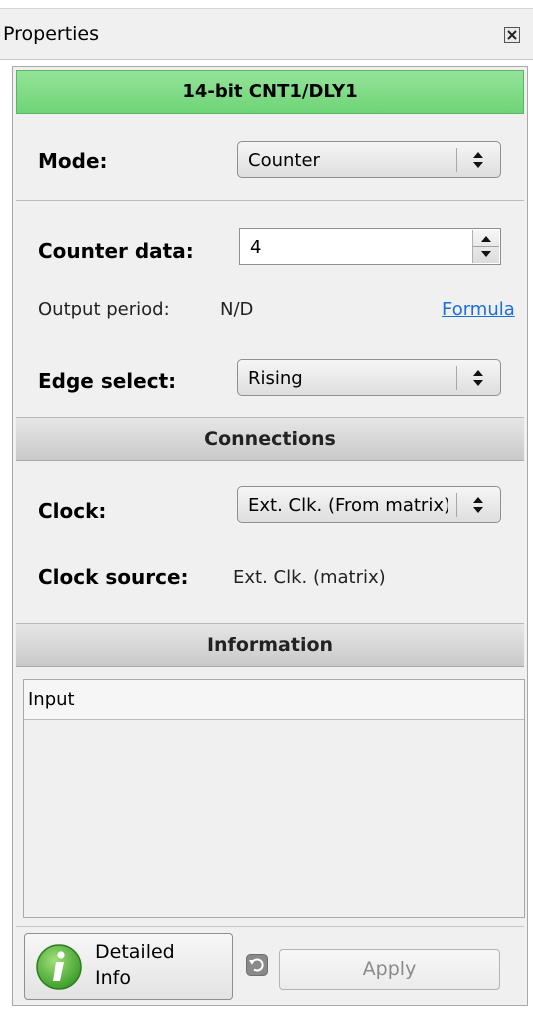 Image resolution: width=533 pixels, height=1012 pixels. I want to click on detailed-info-line2: Info, so click(113, 978).